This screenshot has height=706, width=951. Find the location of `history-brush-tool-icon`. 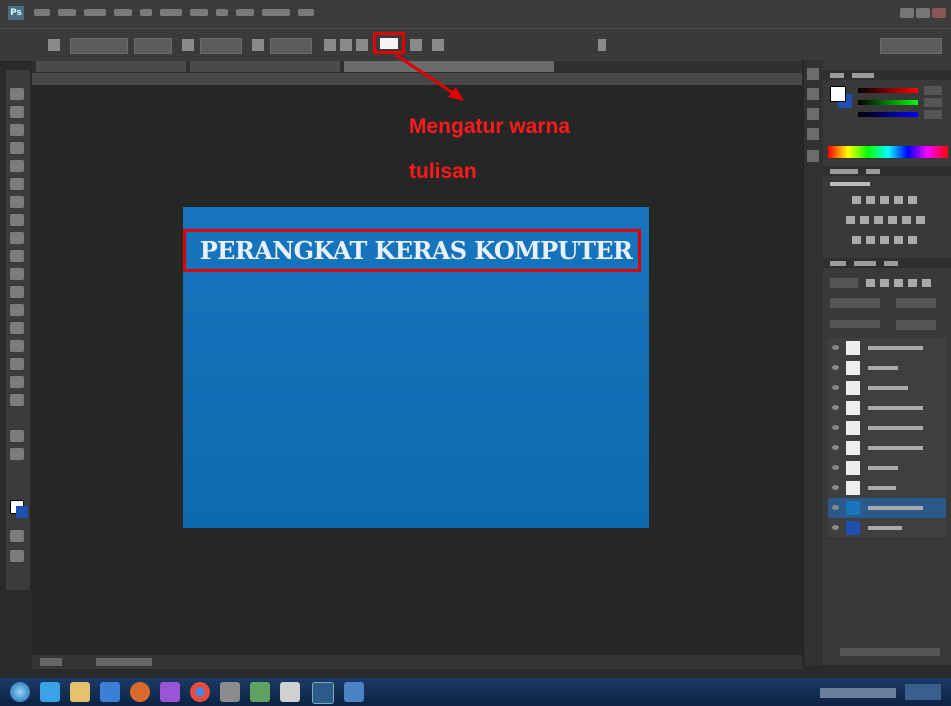

history-brush-tool-icon is located at coordinates (17, 256).